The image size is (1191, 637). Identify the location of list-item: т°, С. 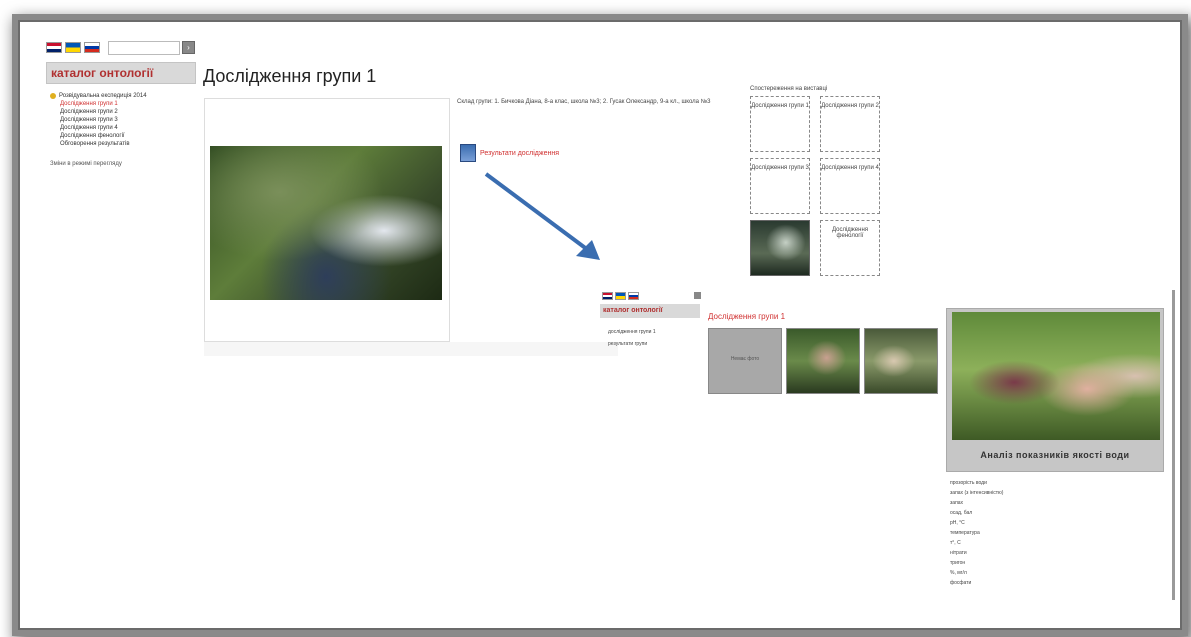
(955, 543).